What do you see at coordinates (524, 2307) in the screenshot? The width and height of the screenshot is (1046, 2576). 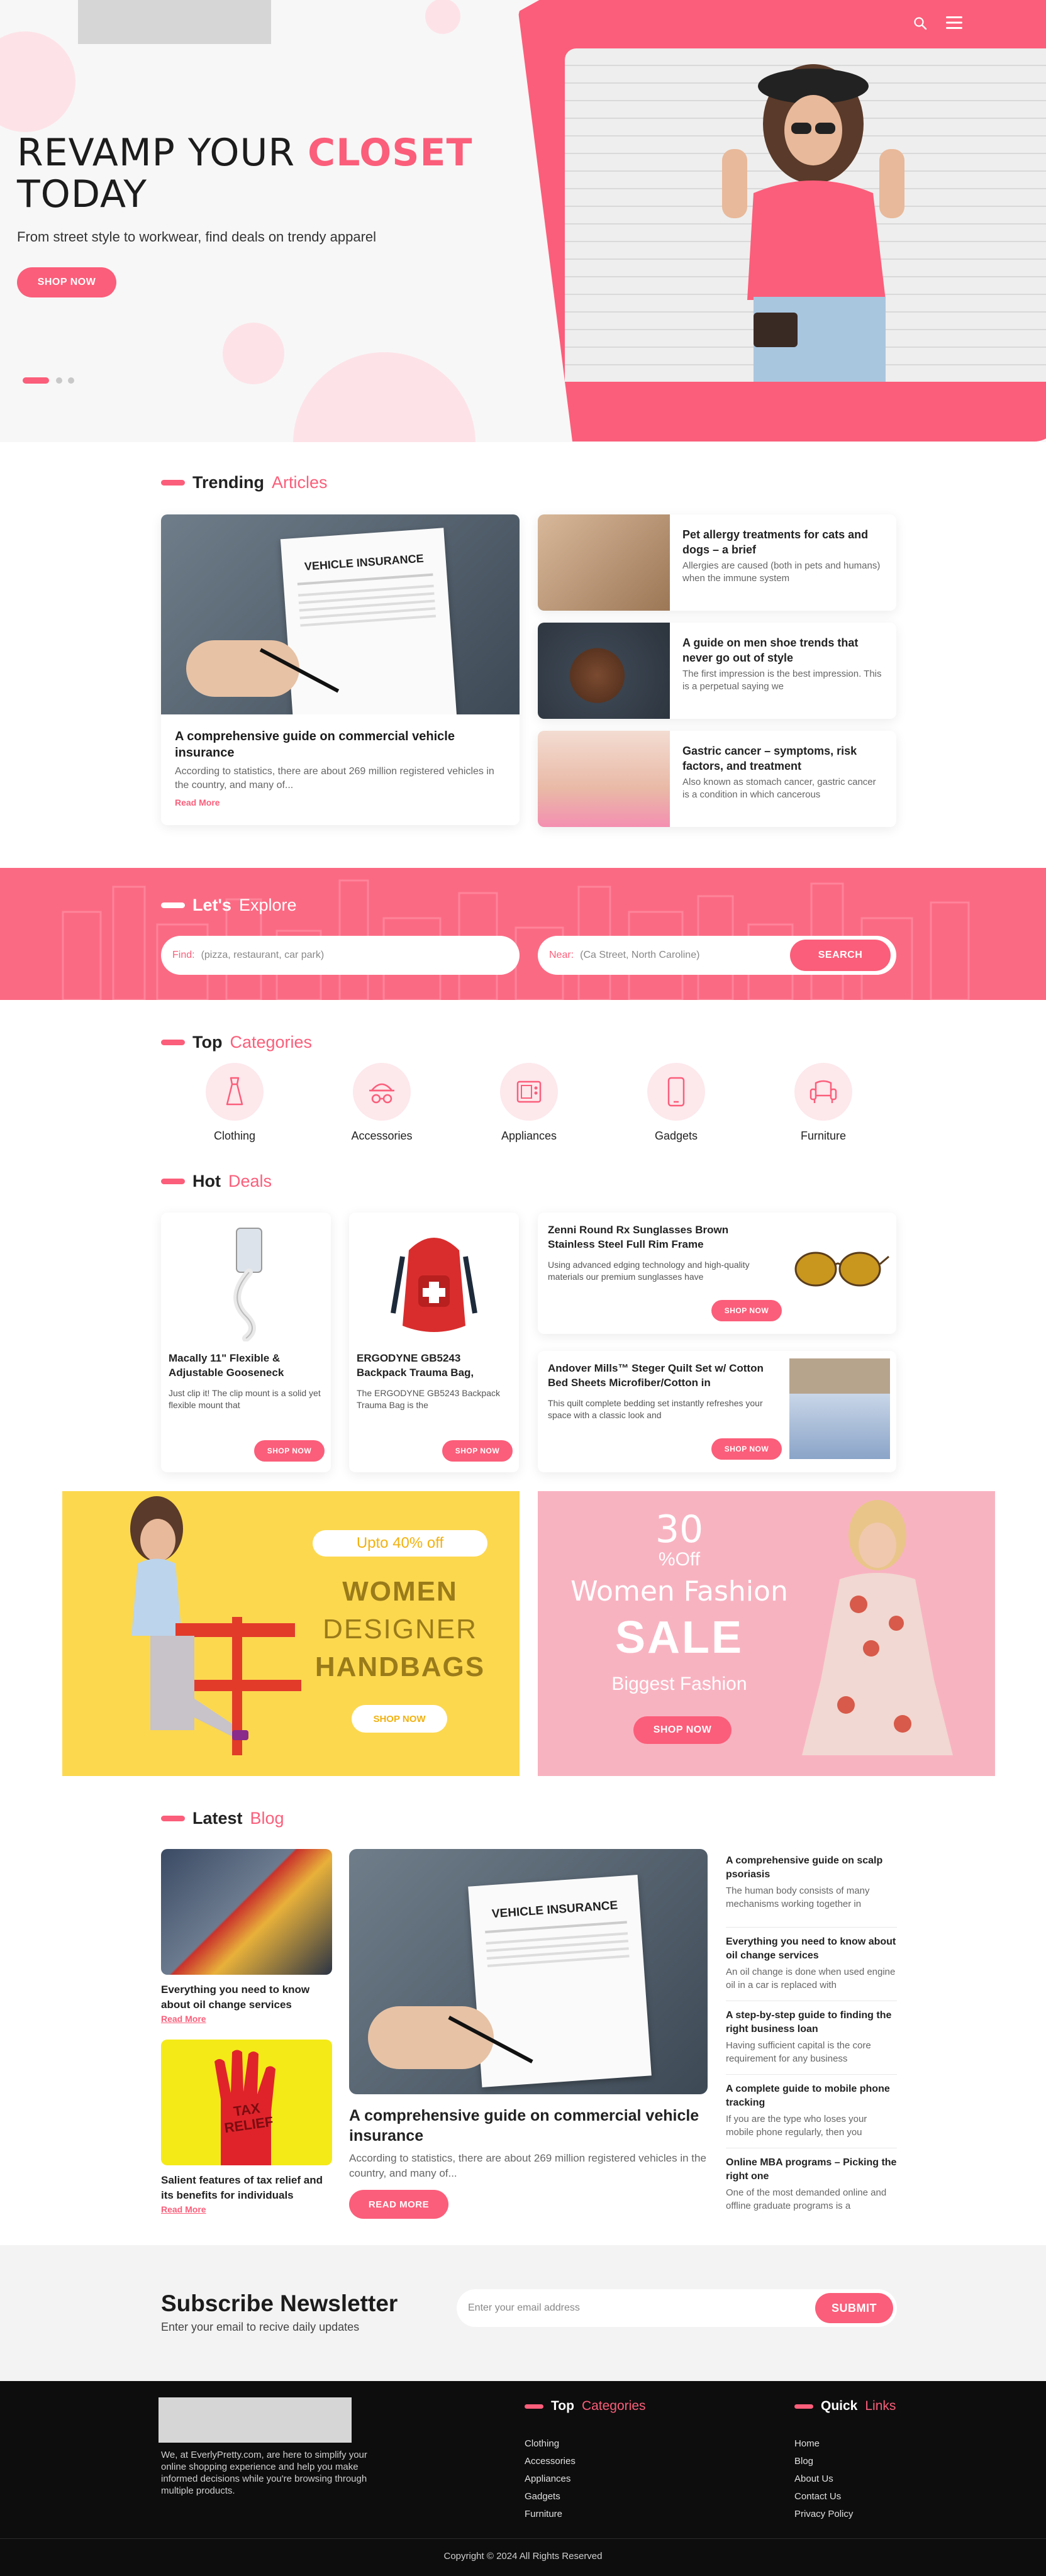 I see `email-placeholder: Enter your email address` at bounding box center [524, 2307].